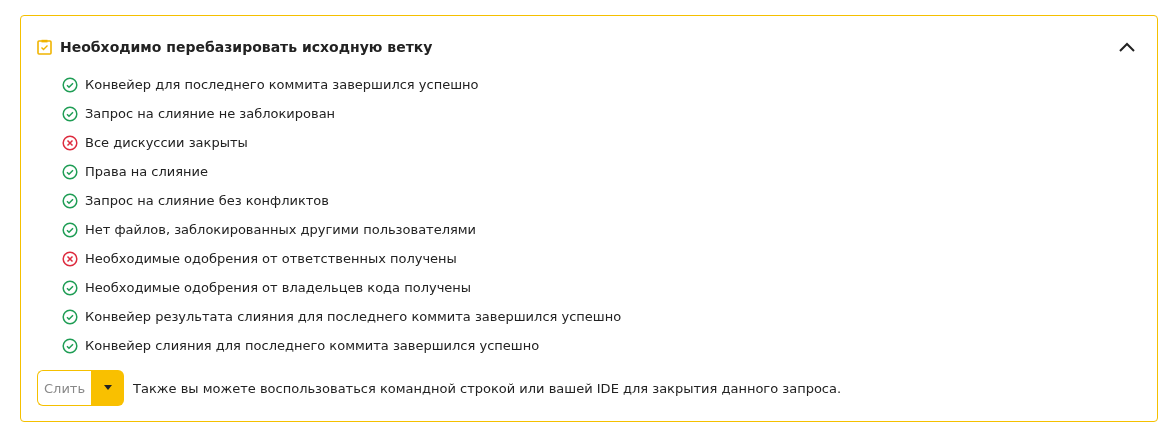  Describe the element at coordinates (247, 47) in the screenshot. I see `panel-title: Необходимо перебазировать исходную ветку` at that location.